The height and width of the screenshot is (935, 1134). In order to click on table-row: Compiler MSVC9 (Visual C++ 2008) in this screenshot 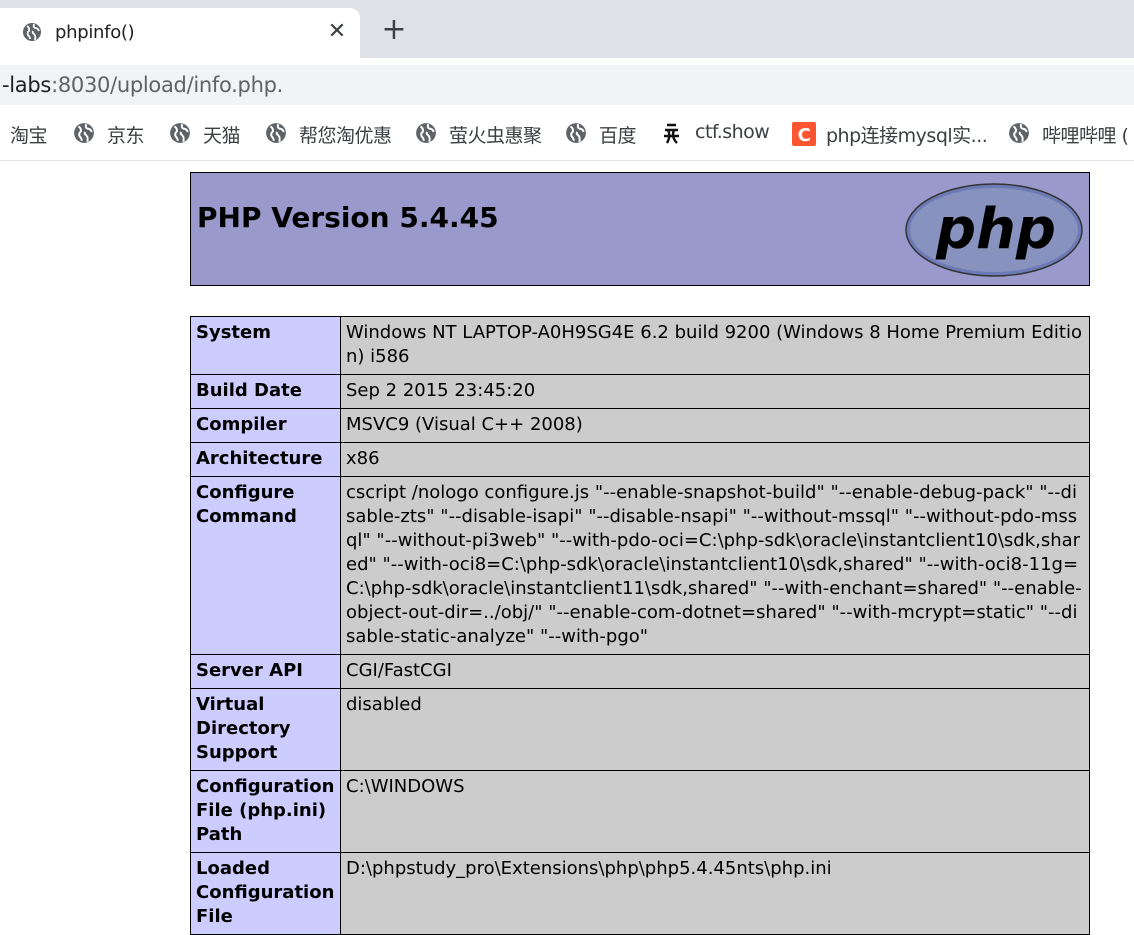, I will do `click(640, 425)`.